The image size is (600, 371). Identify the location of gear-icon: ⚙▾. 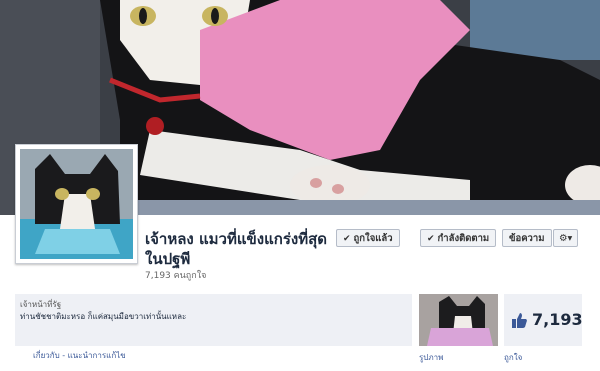
(566, 238).